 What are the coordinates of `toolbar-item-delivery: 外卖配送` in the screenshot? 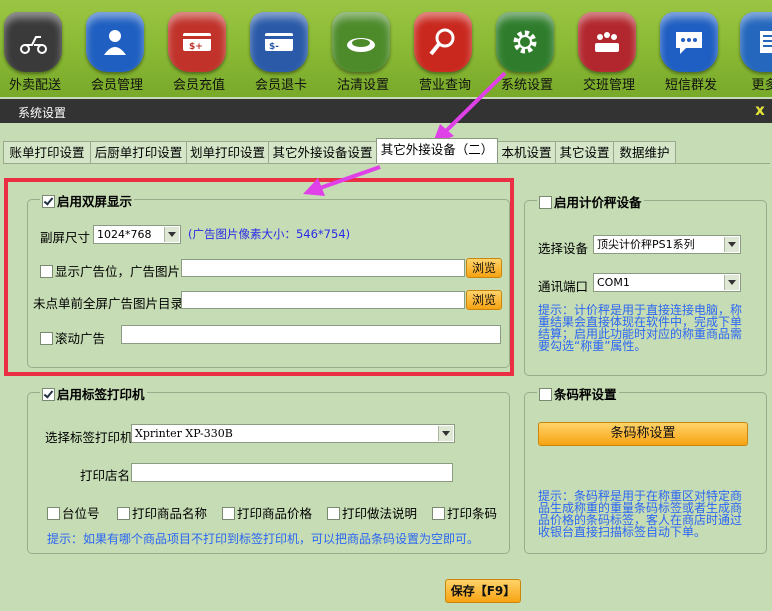 It's located at (38, 51).